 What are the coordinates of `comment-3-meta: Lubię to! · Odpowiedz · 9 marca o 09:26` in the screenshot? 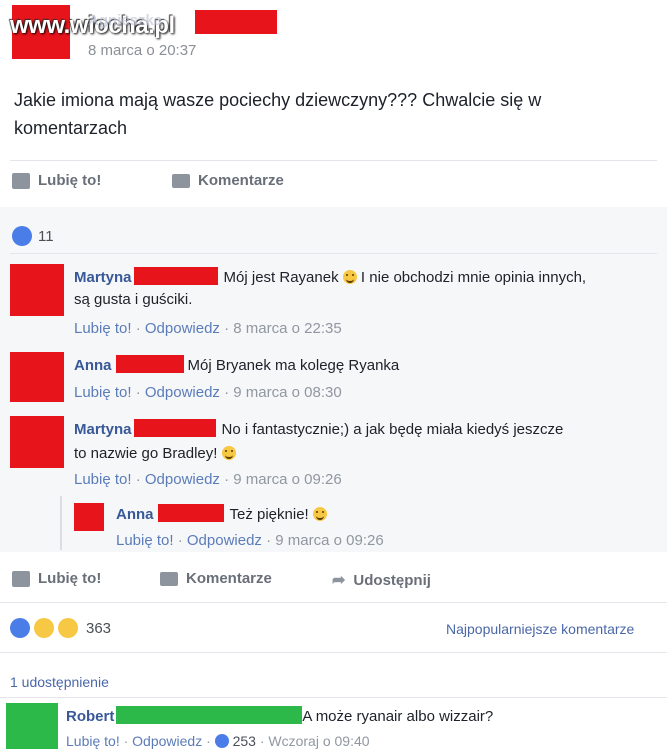 It's located at (208, 479).